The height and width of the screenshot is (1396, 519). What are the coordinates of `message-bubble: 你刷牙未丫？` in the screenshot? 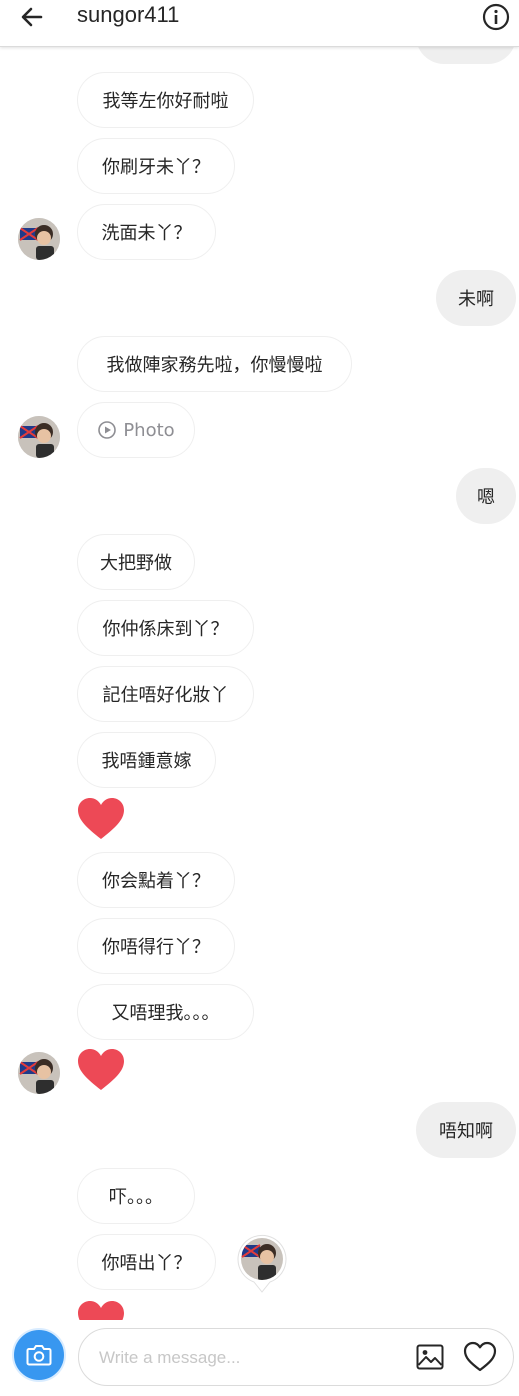 It's located at (156, 166).